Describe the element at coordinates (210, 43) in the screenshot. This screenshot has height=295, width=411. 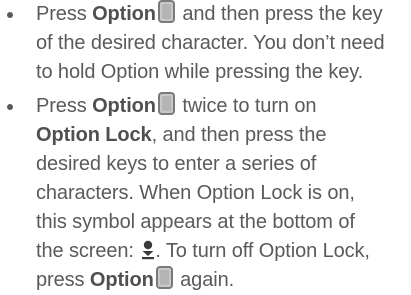
I see `text-line: of the desired character. You don’t need` at that location.